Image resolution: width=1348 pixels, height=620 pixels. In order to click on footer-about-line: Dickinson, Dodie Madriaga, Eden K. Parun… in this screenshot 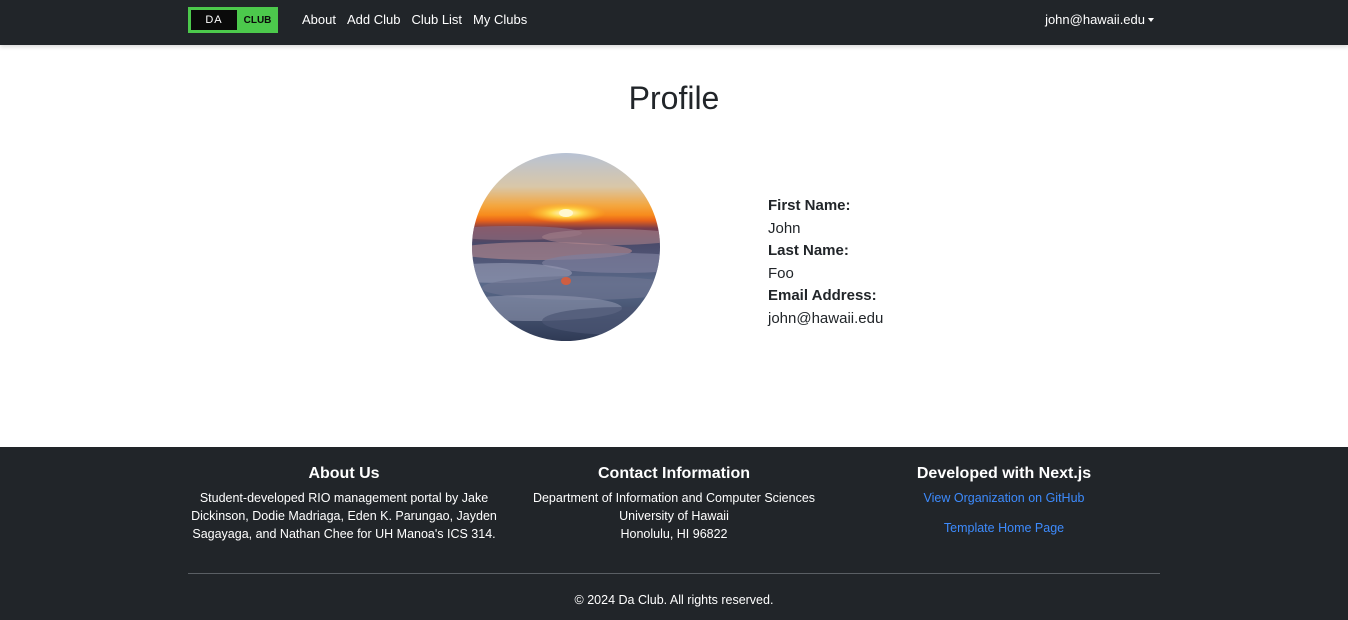, I will do `click(344, 516)`.